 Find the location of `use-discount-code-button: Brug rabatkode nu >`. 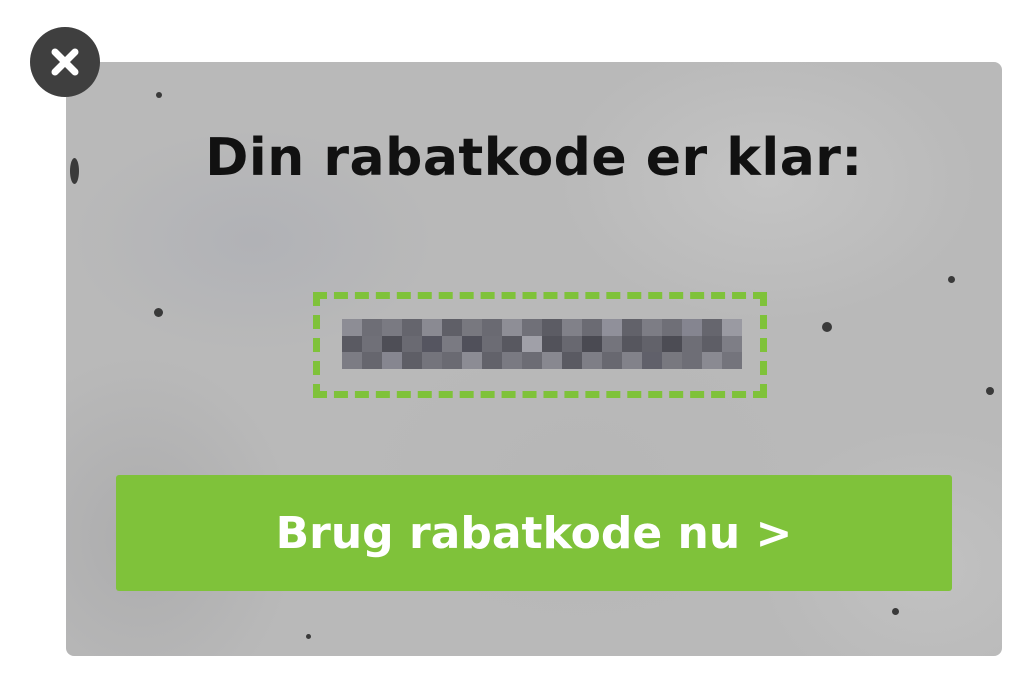

use-discount-code-button: Brug rabatkode nu > is located at coordinates (534, 533).